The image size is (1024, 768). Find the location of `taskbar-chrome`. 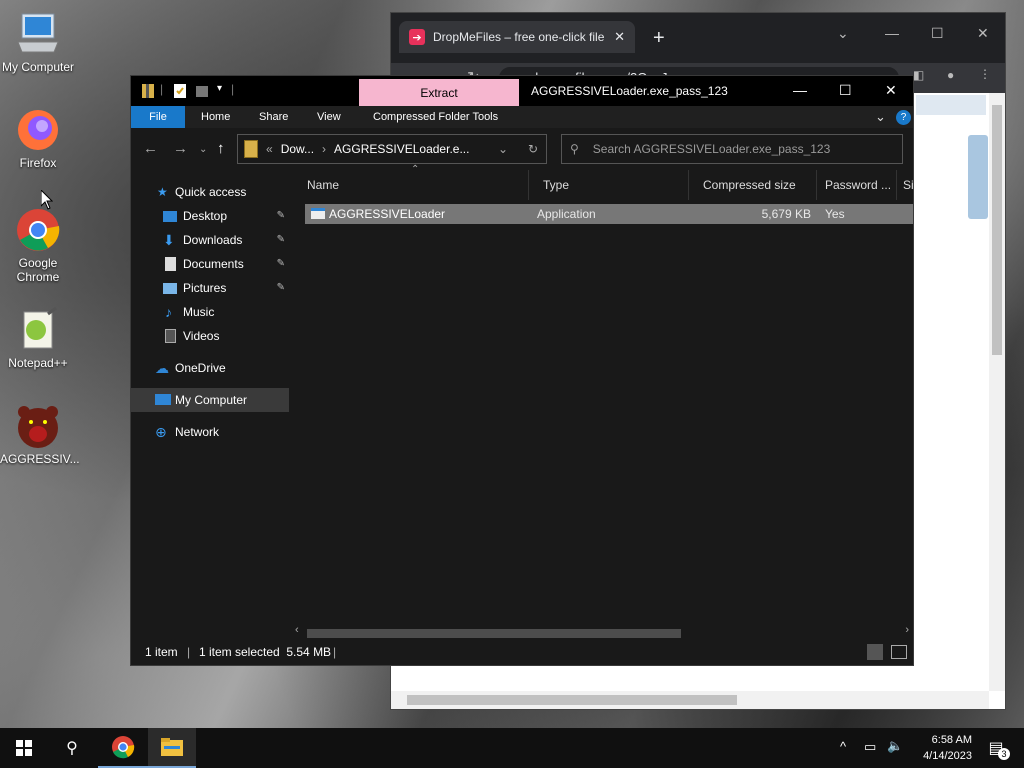

taskbar-chrome is located at coordinates (123, 748).